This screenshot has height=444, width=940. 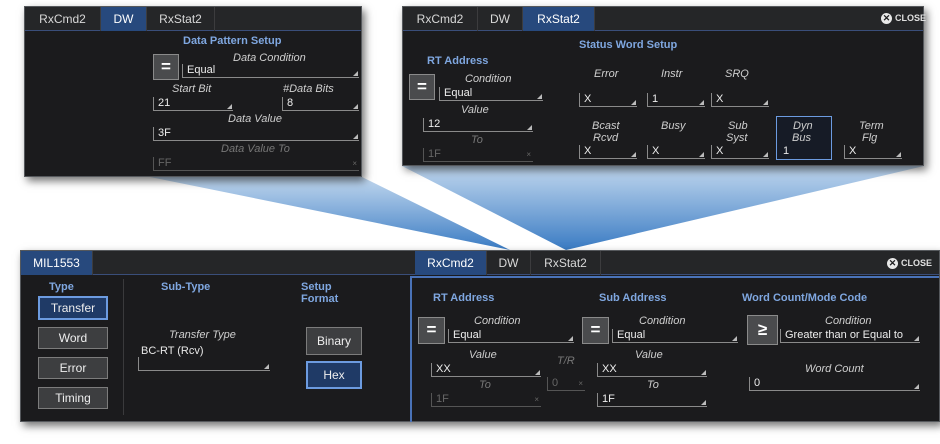 I want to click on status-bit-bcast-value: X, so click(x=588, y=151).